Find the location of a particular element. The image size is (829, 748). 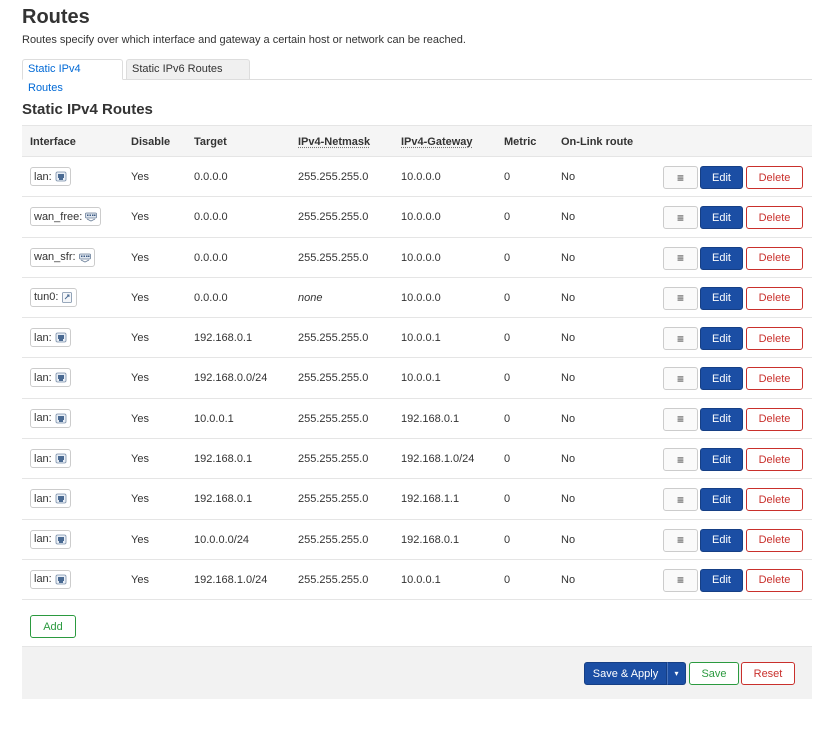

interface-name: wan_sfr: is located at coordinates (55, 257).